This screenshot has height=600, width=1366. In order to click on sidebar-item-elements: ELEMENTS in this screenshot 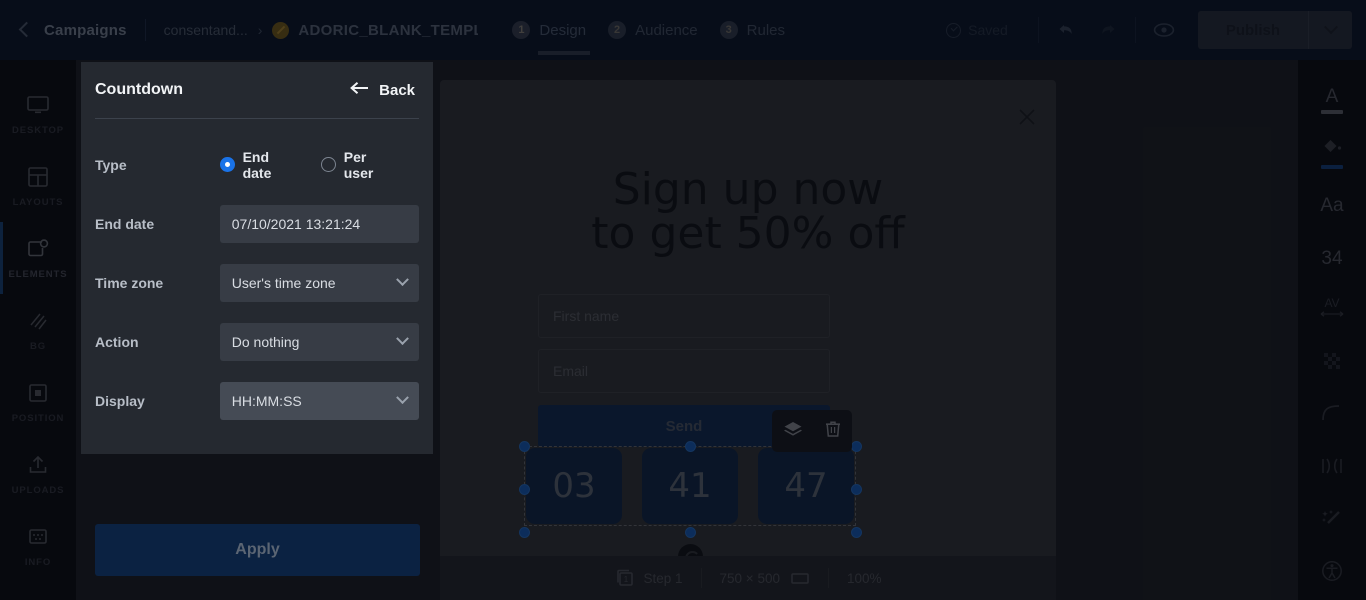, I will do `click(38, 258)`.